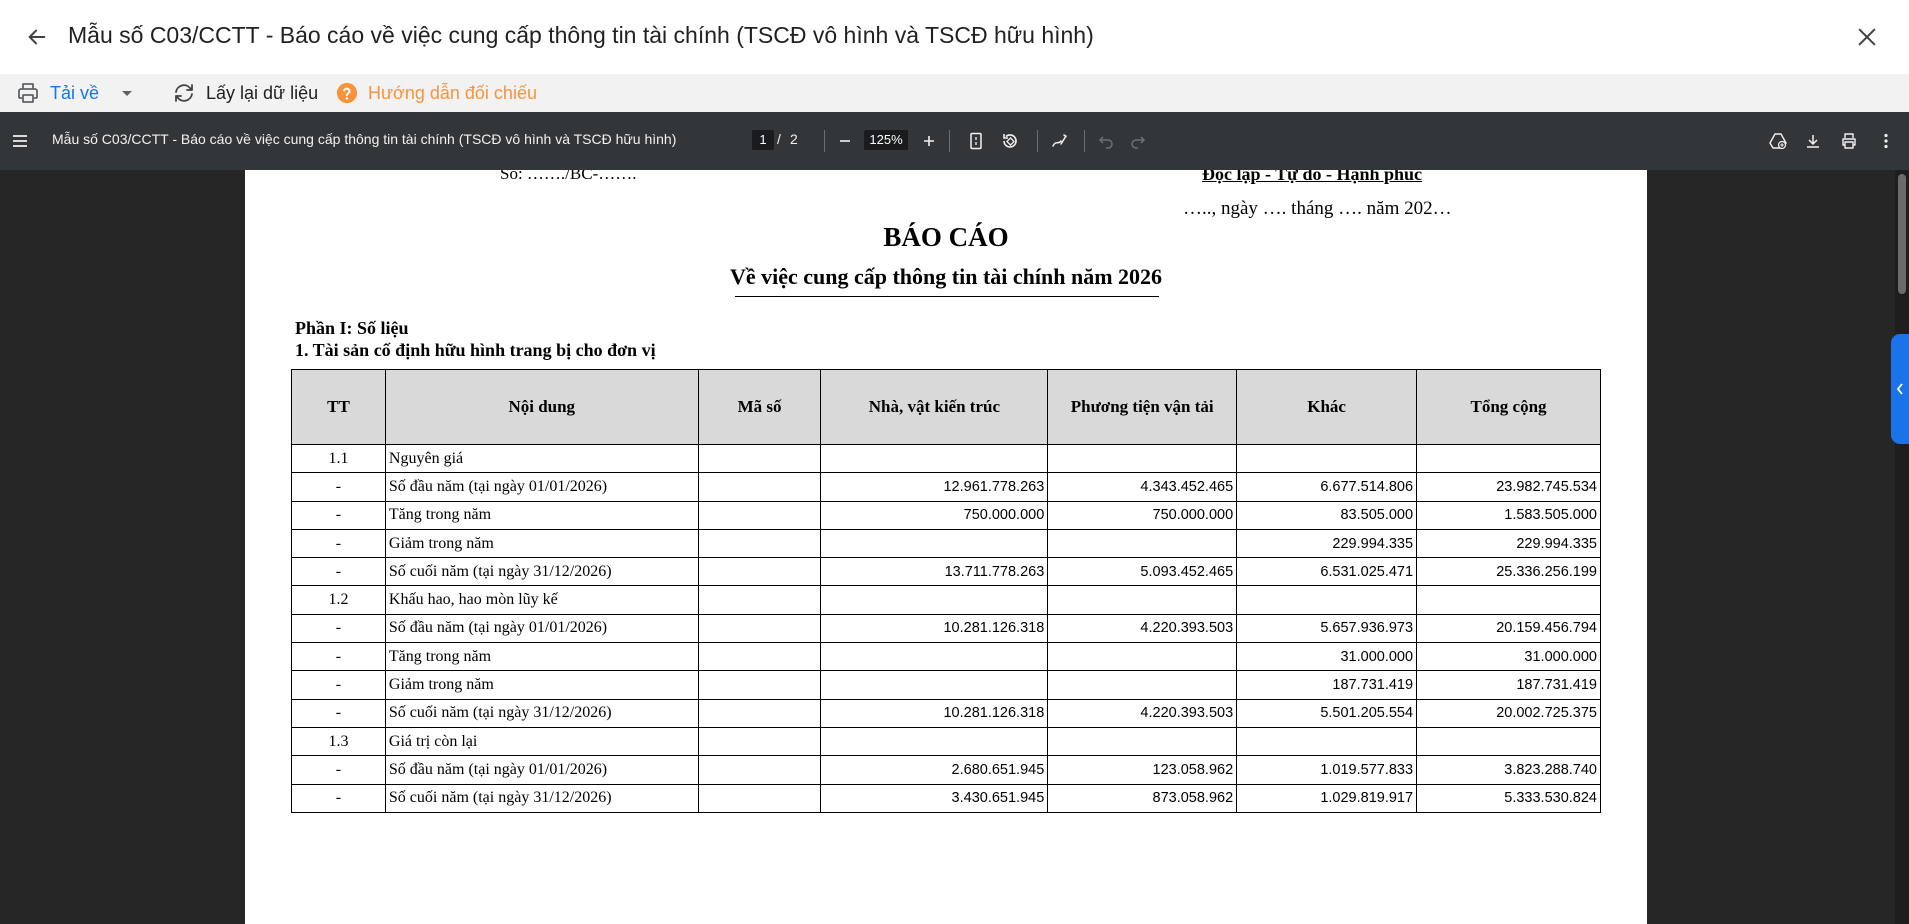 This screenshot has width=1909, height=924. What do you see at coordinates (1142, 572) in the screenshot?
I see `value-vehicles: 5.093.452.465` at bounding box center [1142, 572].